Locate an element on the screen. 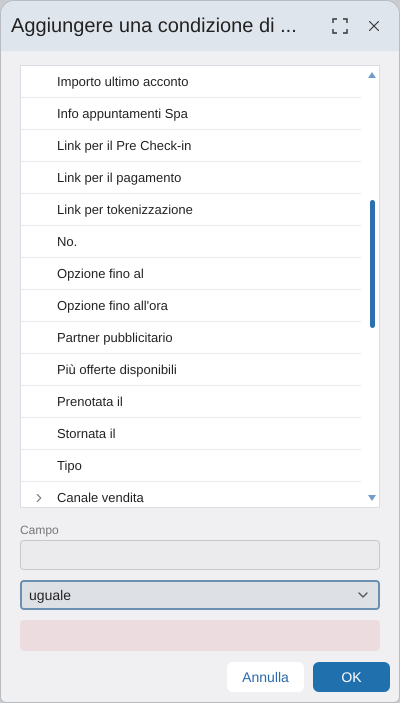  row-label: No. is located at coordinates (67, 241).